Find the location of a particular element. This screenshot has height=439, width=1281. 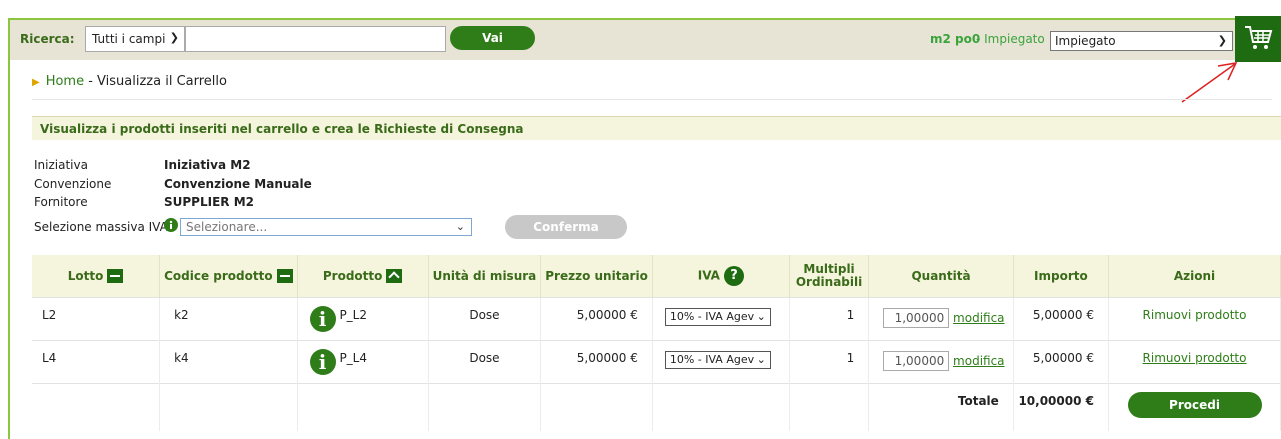

col-multipli: Multipli Ordinabili is located at coordinates (829, 276).